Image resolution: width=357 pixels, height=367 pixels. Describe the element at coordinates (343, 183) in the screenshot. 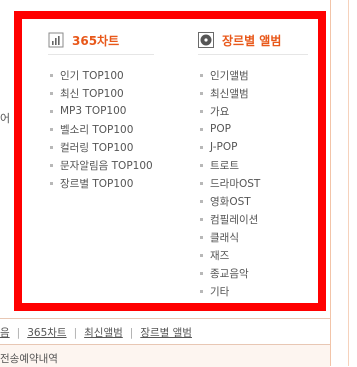

I see `background-frame` at that location.